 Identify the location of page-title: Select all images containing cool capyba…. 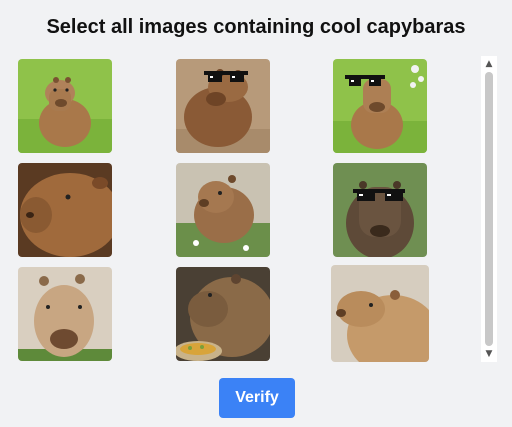
(256, 27).